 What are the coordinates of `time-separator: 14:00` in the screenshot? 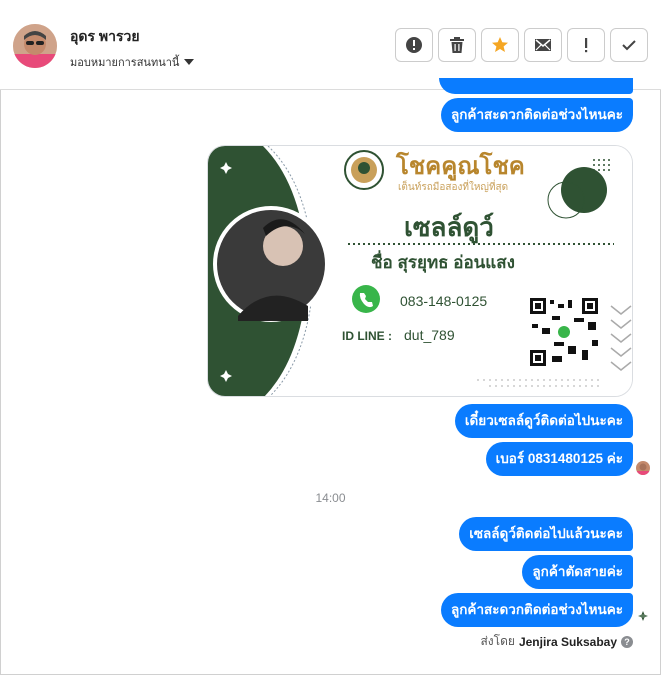 It's located at (330, 498).